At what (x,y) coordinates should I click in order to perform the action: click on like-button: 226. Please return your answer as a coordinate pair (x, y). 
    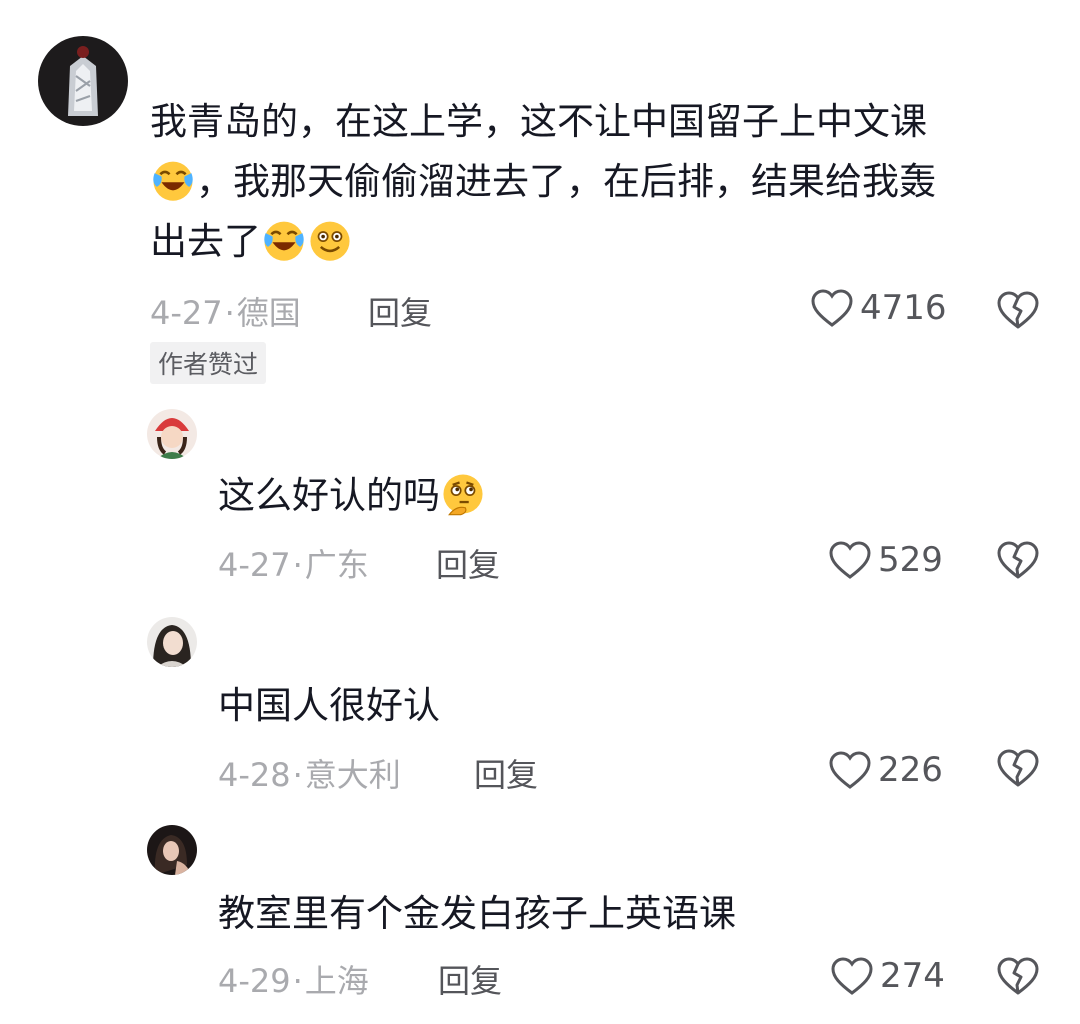
    Looking at the image, I should click on (885, 770).